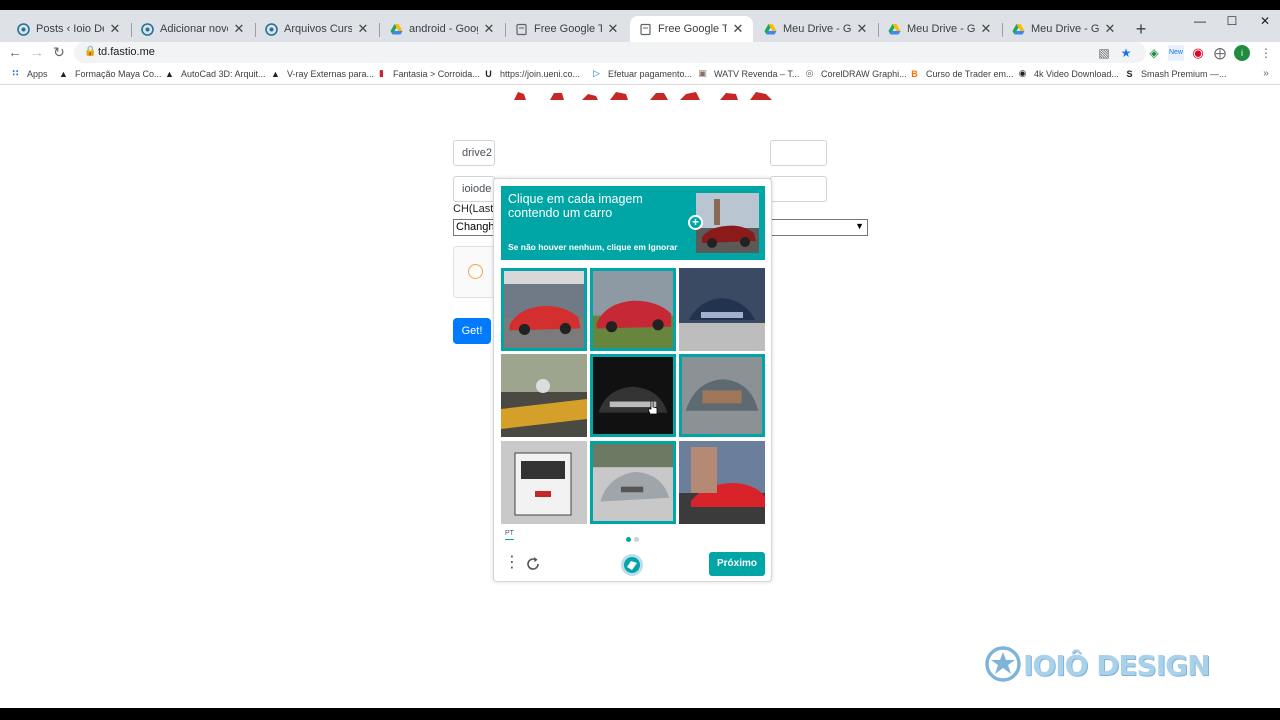 This screenshot has width=1280, height=720. What do you see at coordinates (533, 564) in the screenshot?
I see `refresh-icon` at bounding box center [533, 564].